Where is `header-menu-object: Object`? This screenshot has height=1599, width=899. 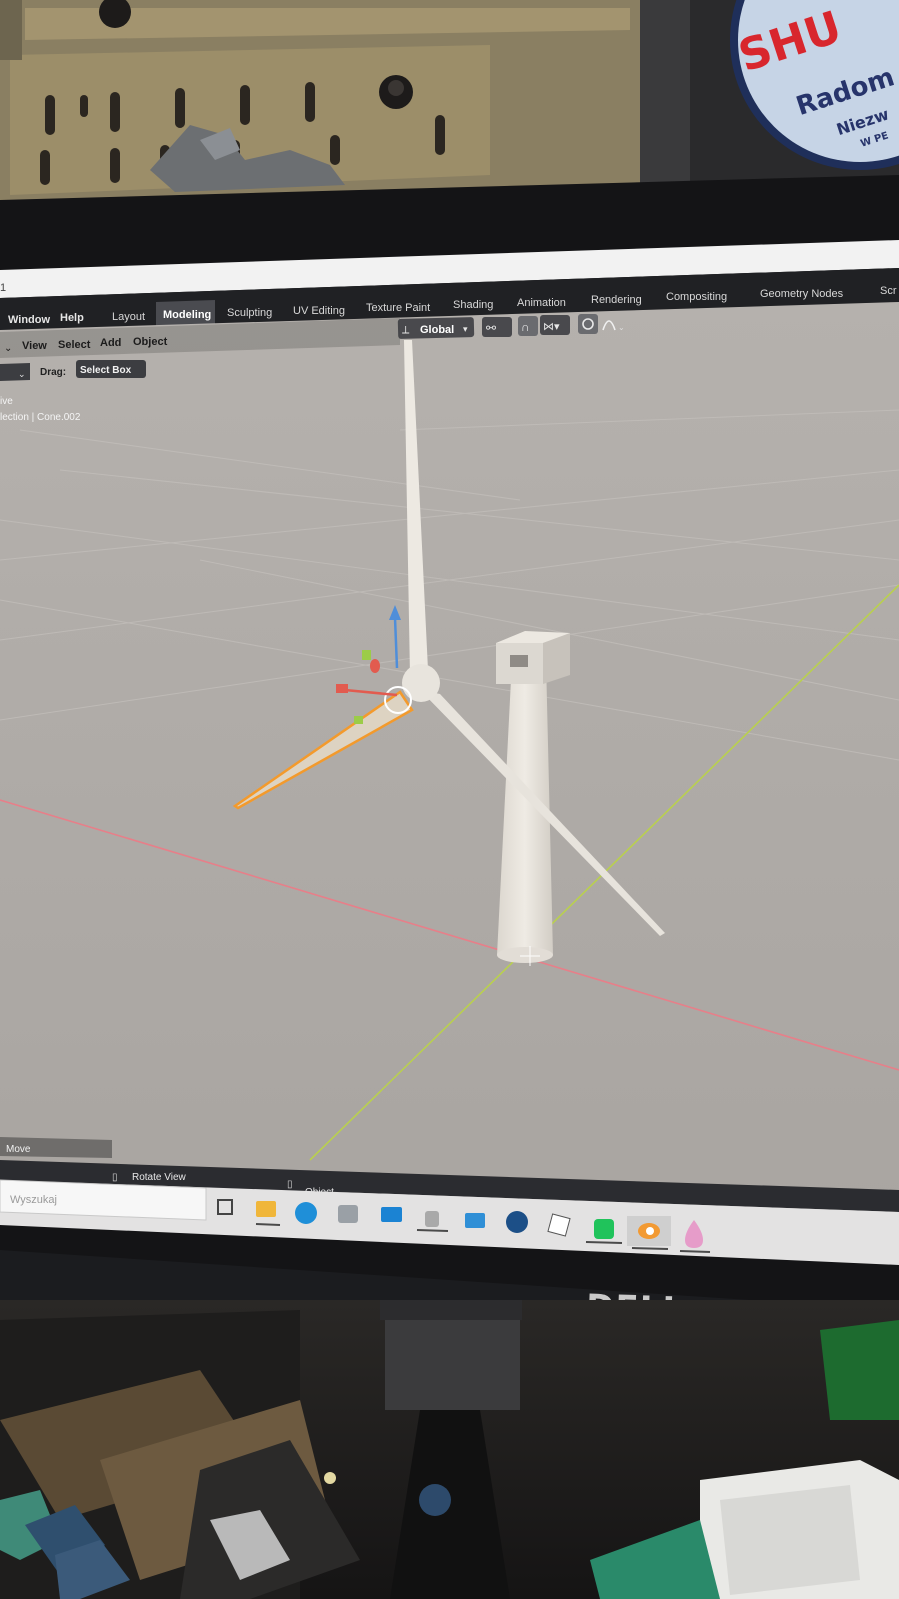
header-menu-object: Object is located at coordinates (150, 342).